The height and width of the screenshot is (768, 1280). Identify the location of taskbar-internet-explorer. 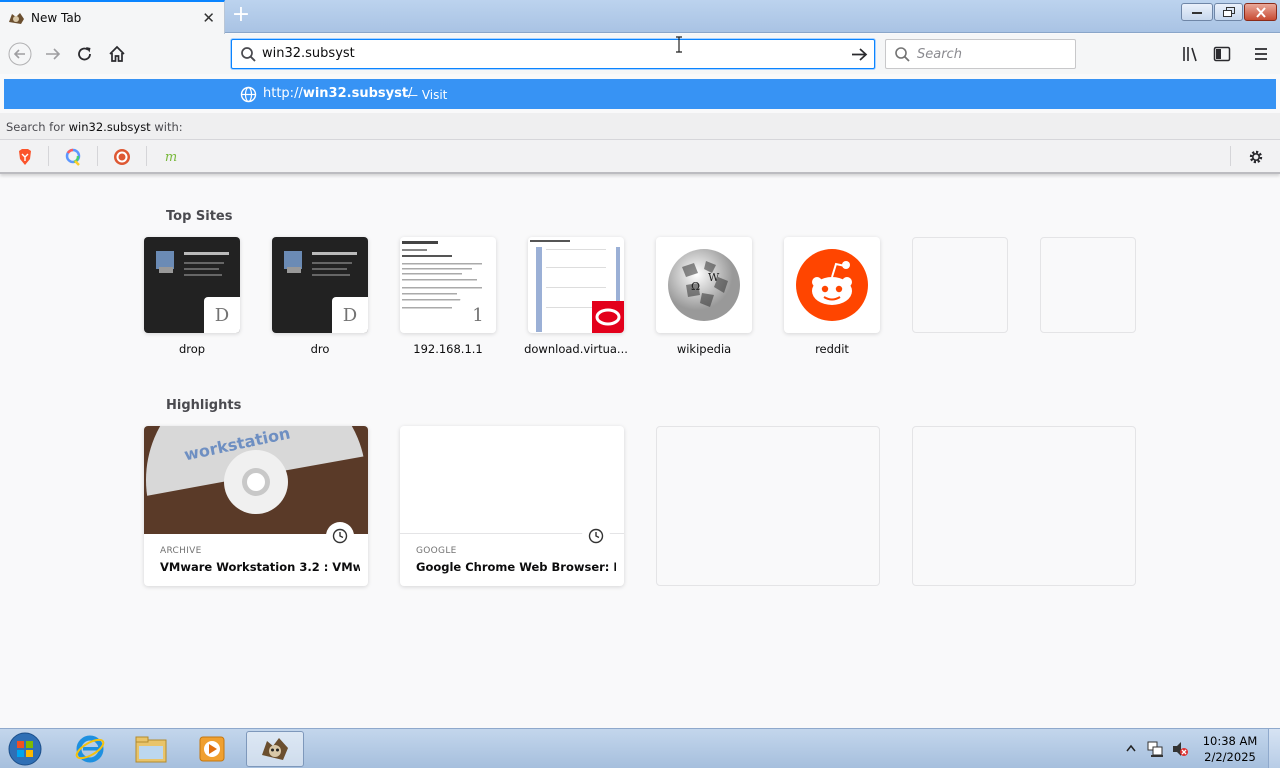
(90, 749).